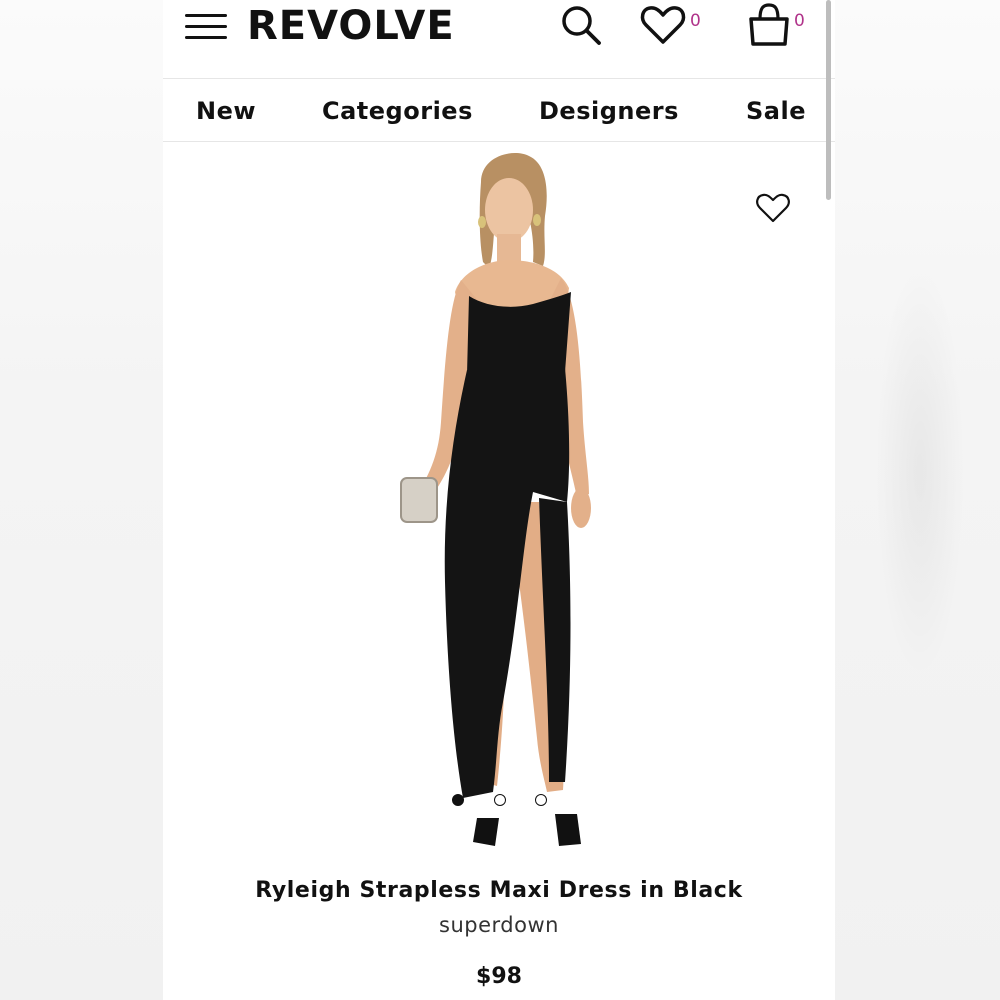  I want to click on add-to-wishlist-heart-icon, so click(773, 210).